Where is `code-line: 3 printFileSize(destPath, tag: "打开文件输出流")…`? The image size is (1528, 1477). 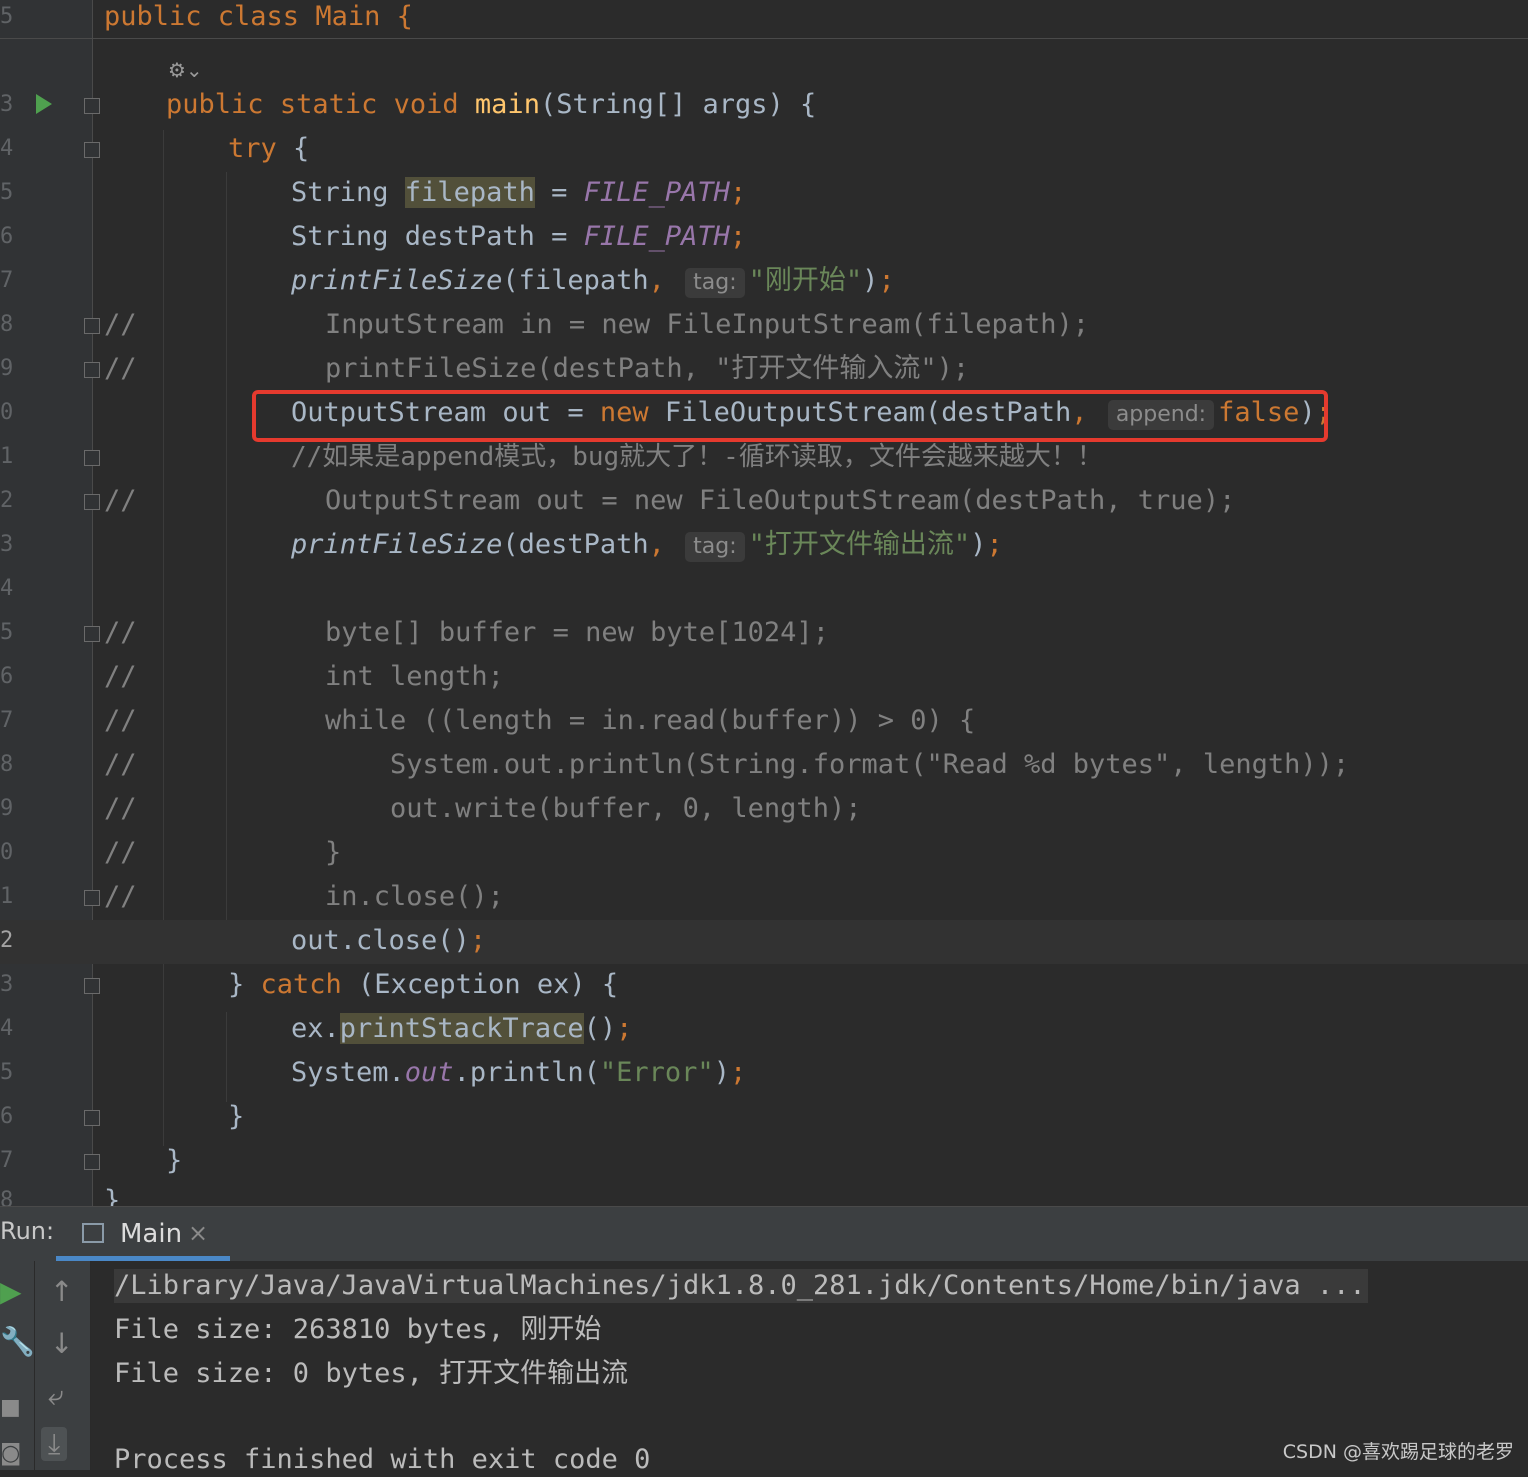 code-line: 3 printFileSize(destPath, tag: "打开文件输出流")… is located at coordinates (764, 550).